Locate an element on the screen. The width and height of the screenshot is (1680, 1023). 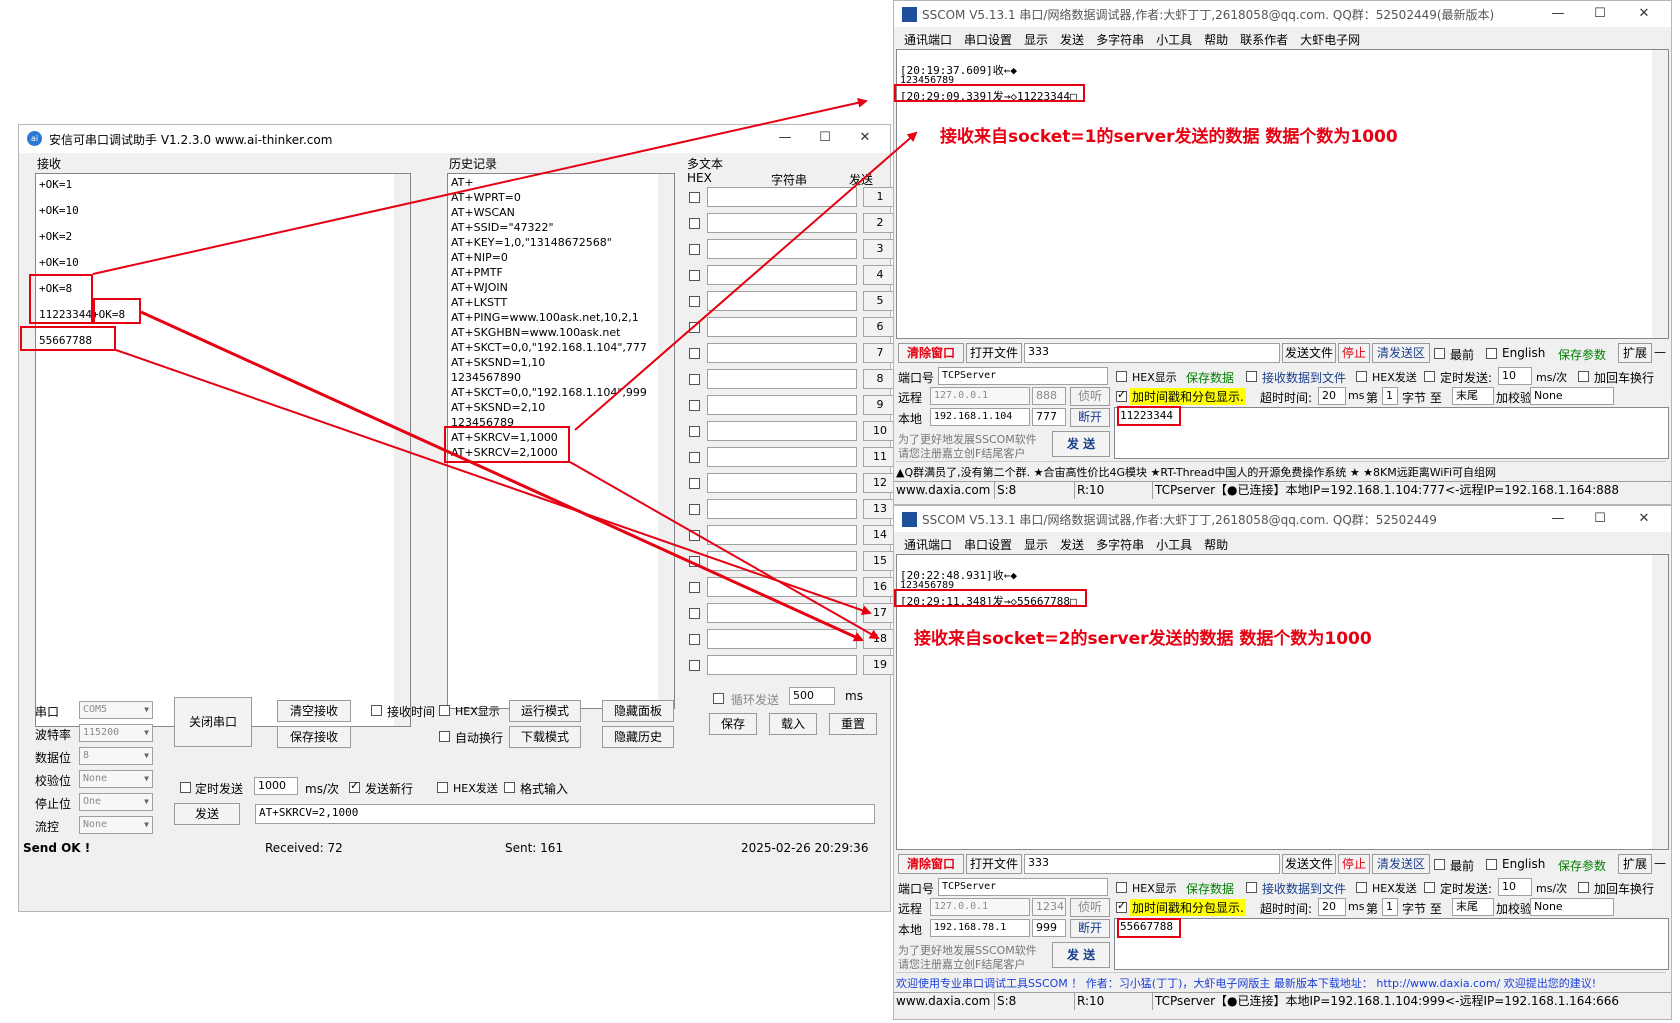
arrow-ok8-to-skrcv is located at coordinates (502, 476).